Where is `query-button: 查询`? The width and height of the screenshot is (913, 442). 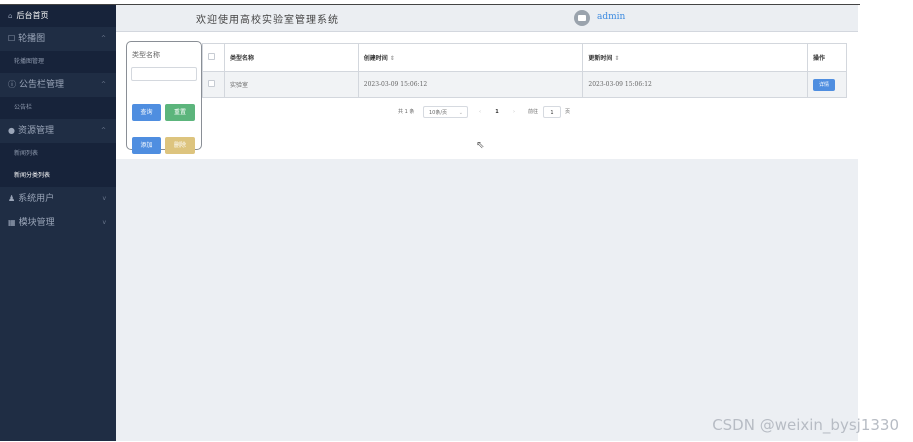
query-button: 查询 is located at coordinates (146, 112).